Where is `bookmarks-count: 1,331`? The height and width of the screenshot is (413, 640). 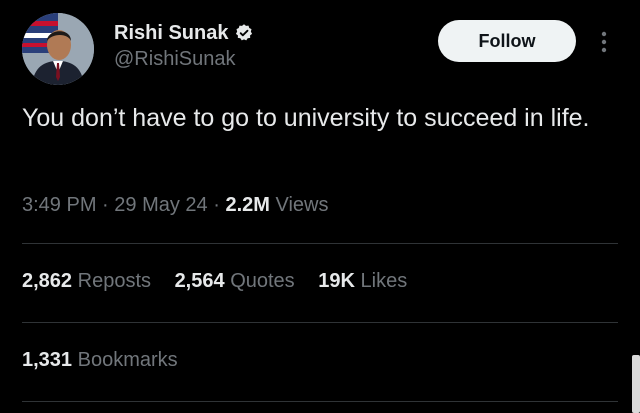 bookmarks-count: 1,331 is located at coordinates (47, 360).